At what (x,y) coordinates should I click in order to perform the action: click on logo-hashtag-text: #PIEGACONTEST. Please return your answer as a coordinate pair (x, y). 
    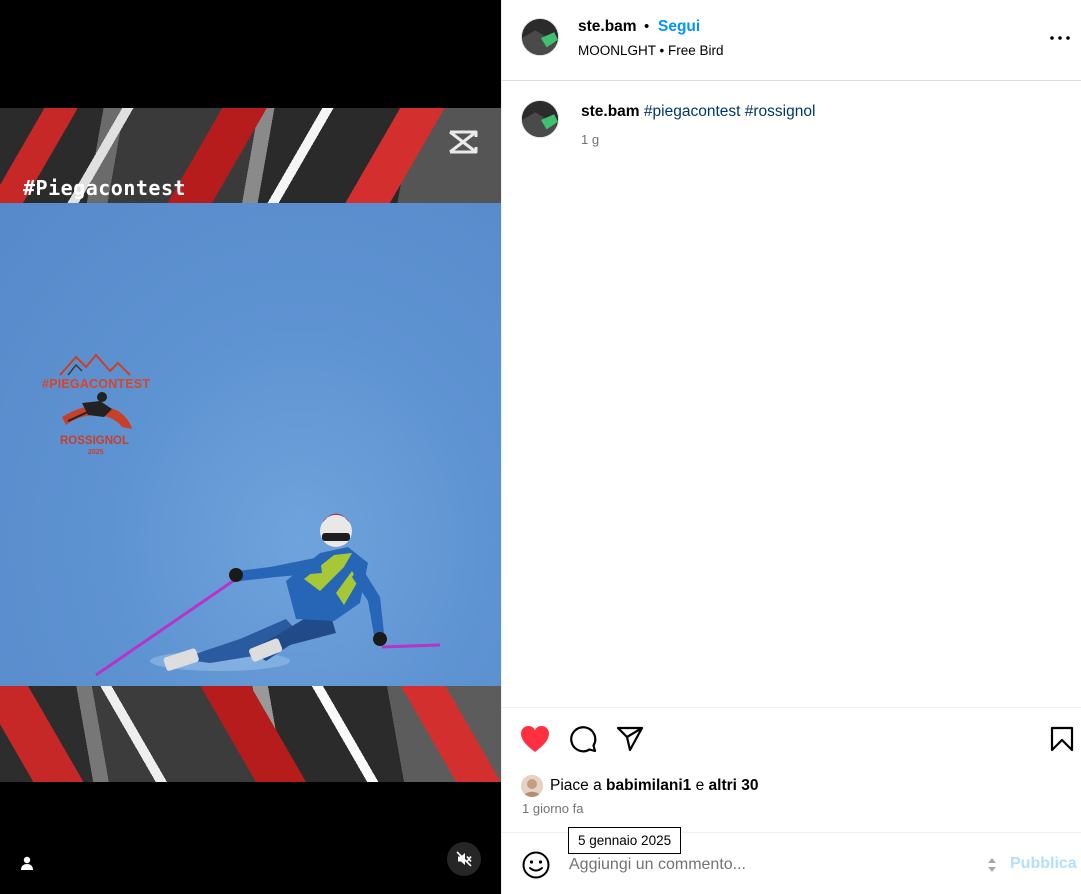
    Looking at the image, I should click on (96, 384).